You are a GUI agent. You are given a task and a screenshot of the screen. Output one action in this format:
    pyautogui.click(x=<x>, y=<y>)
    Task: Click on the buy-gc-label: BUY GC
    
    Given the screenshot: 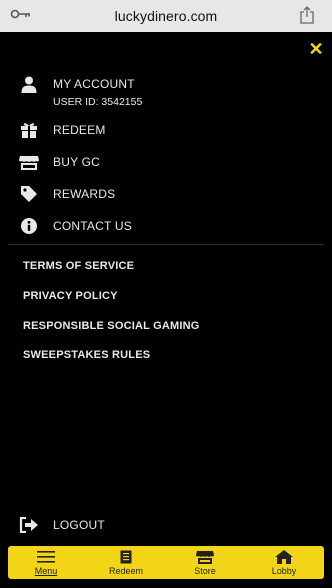 What is the action you would take?
    pyautogui.click(x=76, y=162)
    